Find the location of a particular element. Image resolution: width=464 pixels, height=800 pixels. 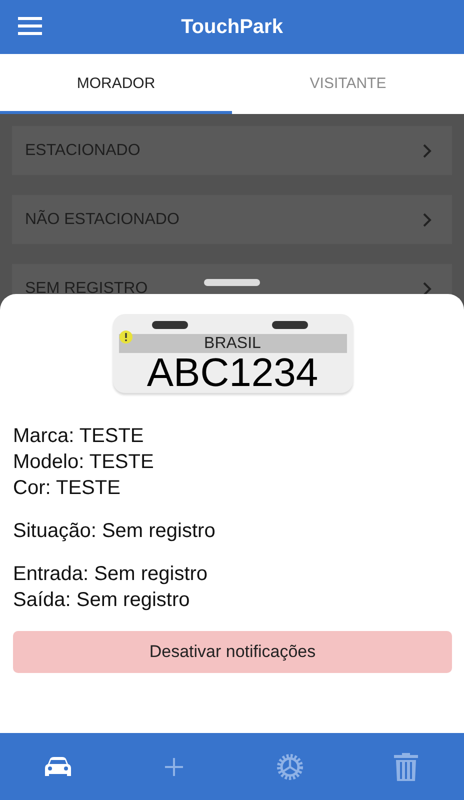

car-icon is located at coordinates (58, 767).